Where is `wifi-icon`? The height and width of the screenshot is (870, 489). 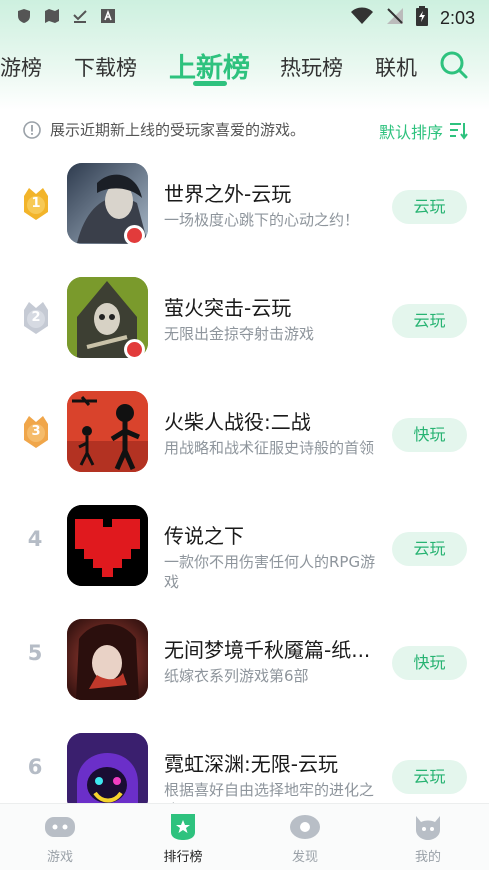
wifi-icon is located at coordinates (362, 18).